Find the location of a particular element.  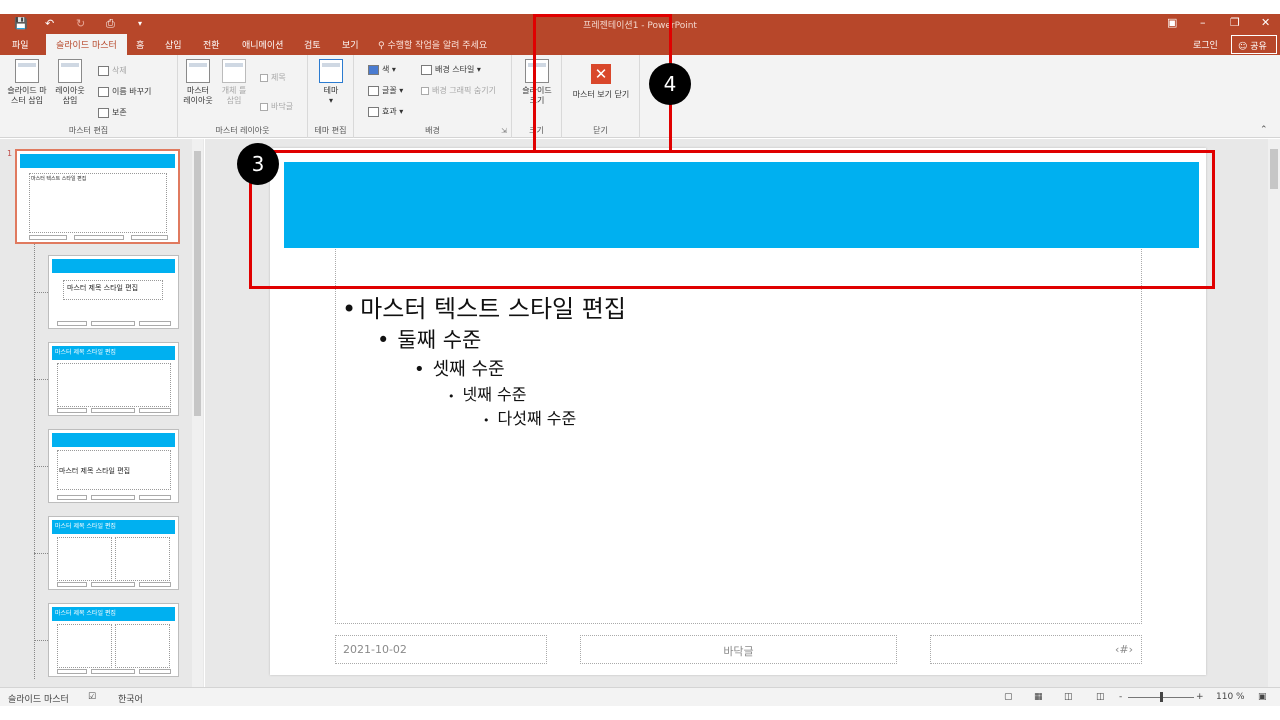

bullet-text: 넷째 수준 is located at coordinates (494, 394).